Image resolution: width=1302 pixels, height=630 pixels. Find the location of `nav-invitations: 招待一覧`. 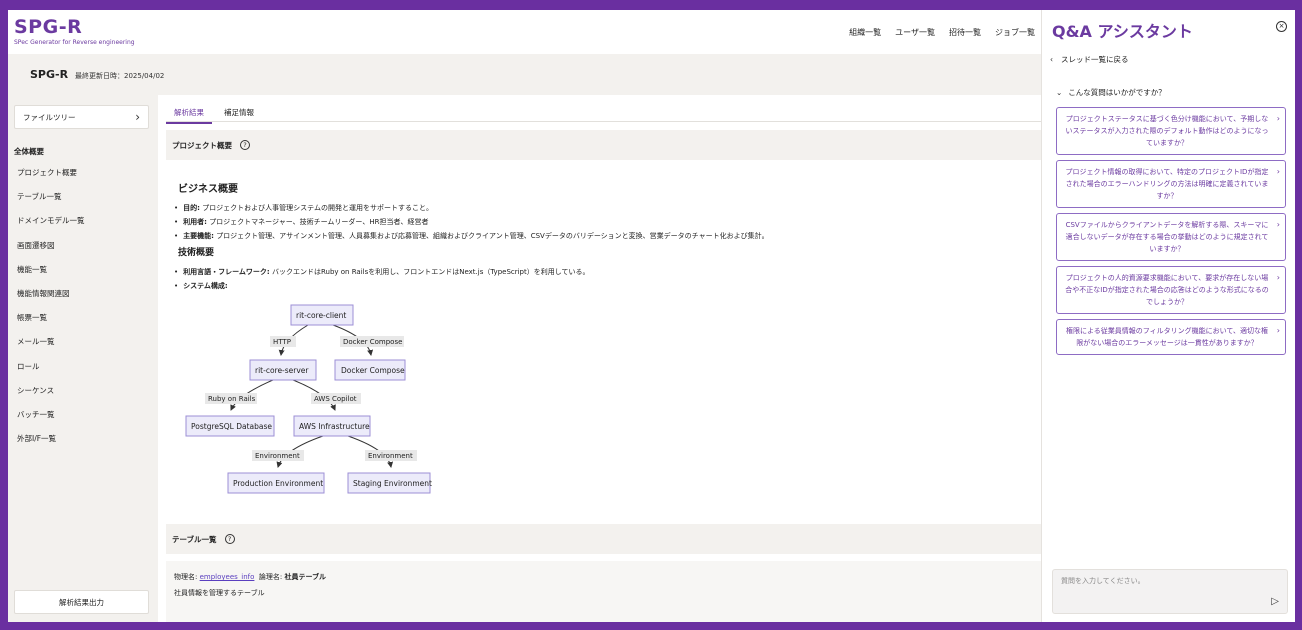

nav-invitations: 招待一覧 is located at coordinates (965, 32).